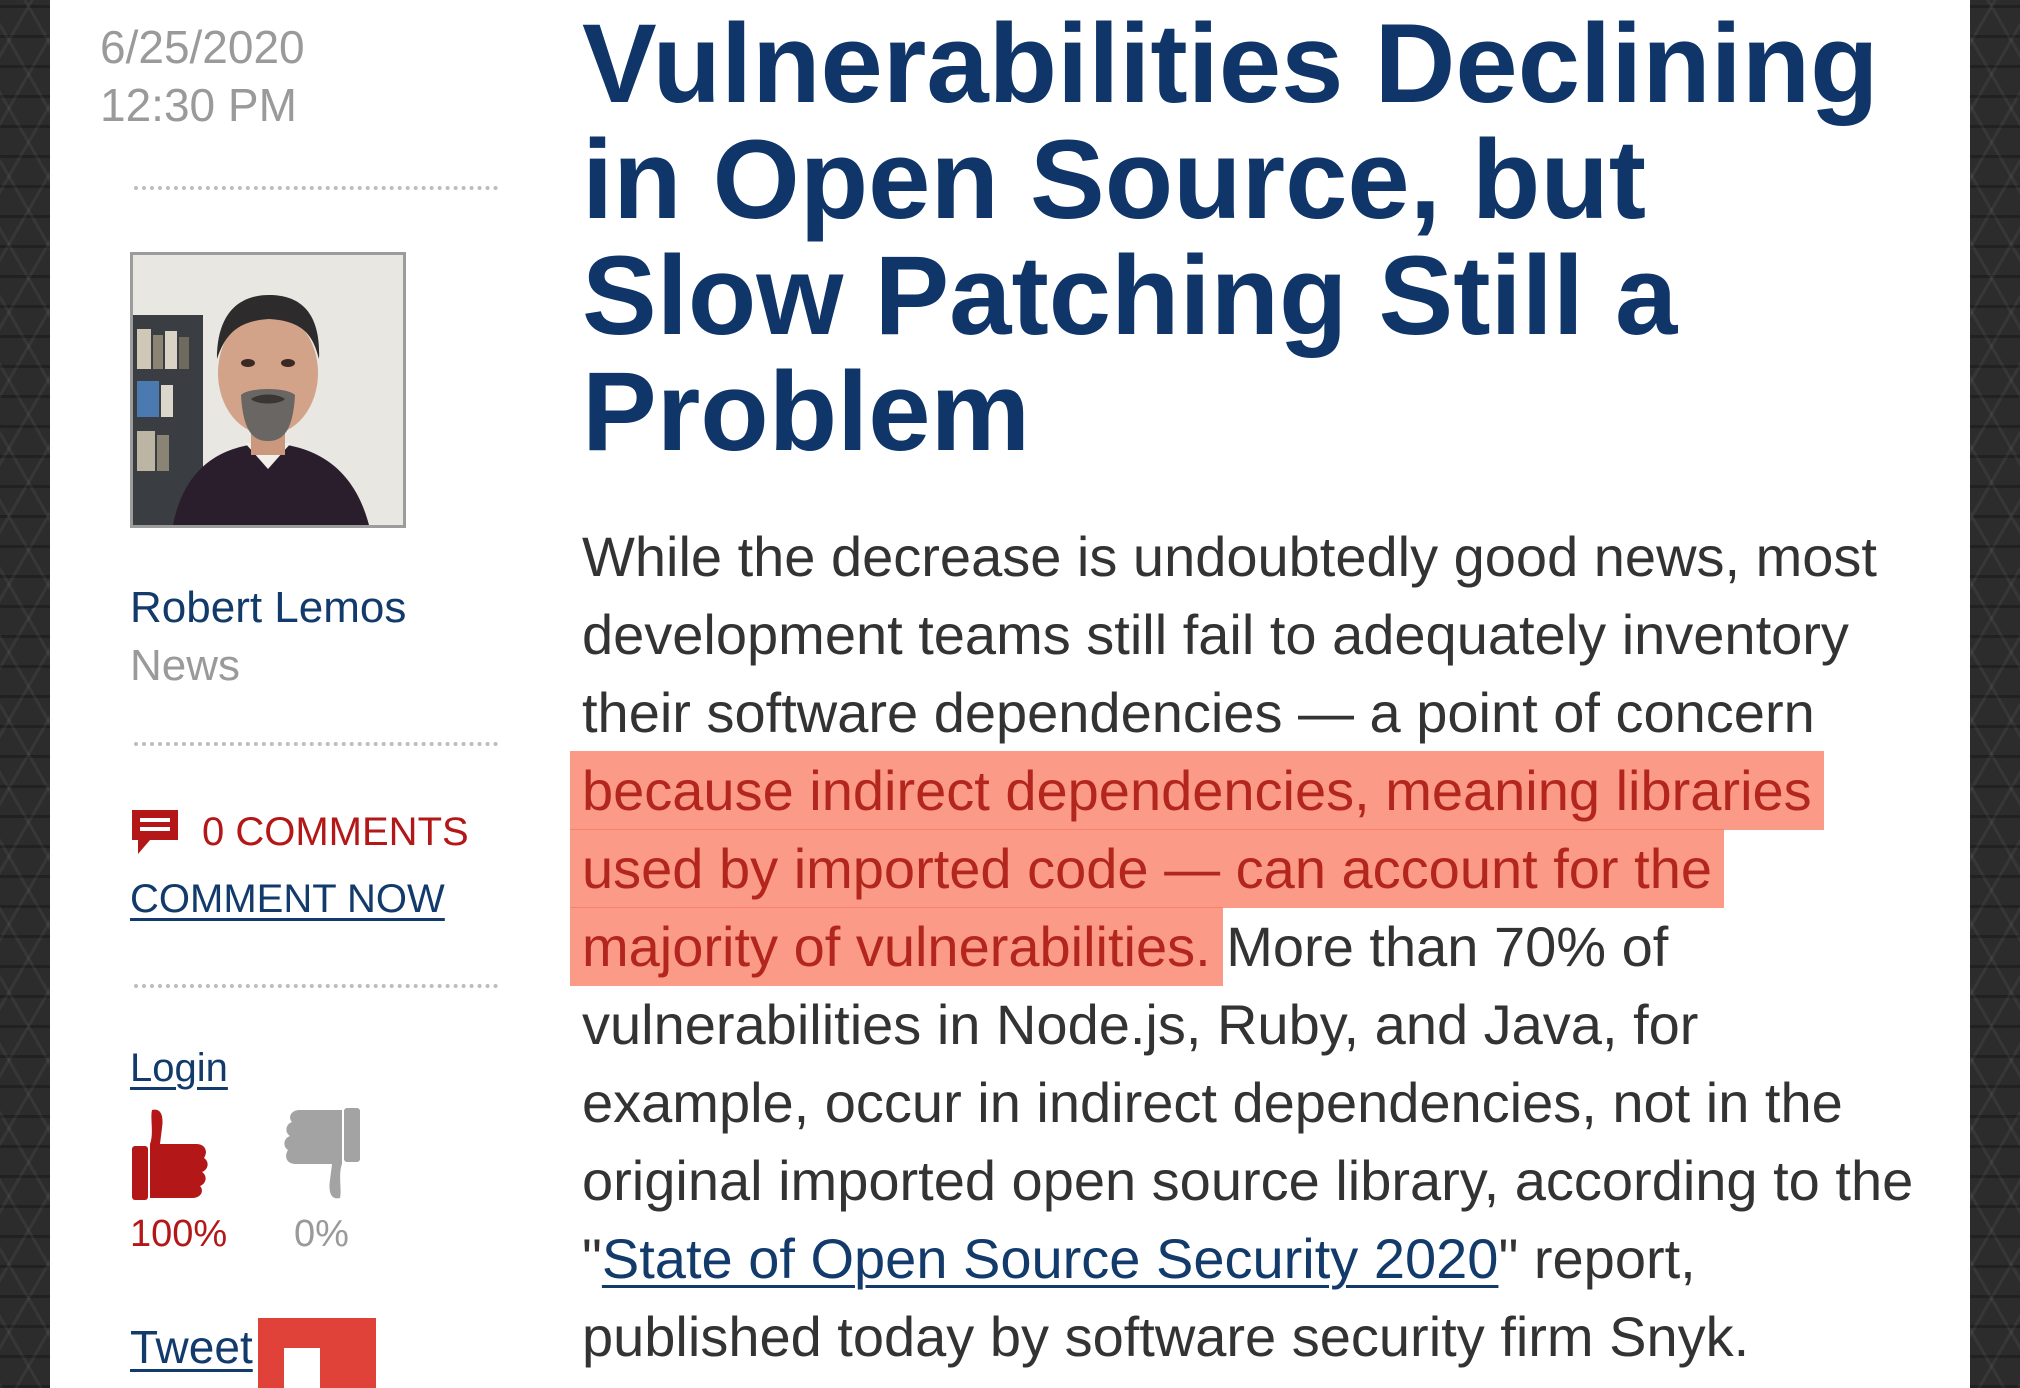 The image size is (2020, 1388). Describe the element at coordinates (202, 47) in the screenshot. I see `date-text: 6/25/2020` at that location.